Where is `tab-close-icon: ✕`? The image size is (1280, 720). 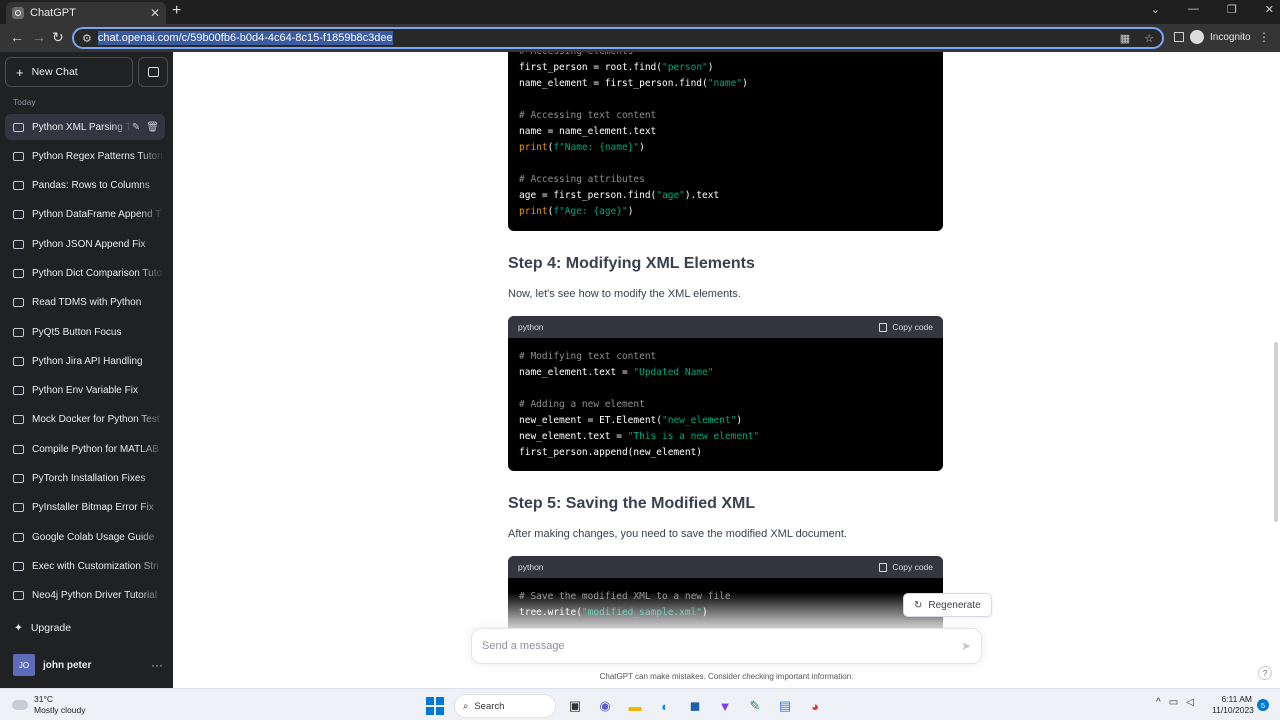 tab-close-icon: ✕ is located at coordinates (155, 13).